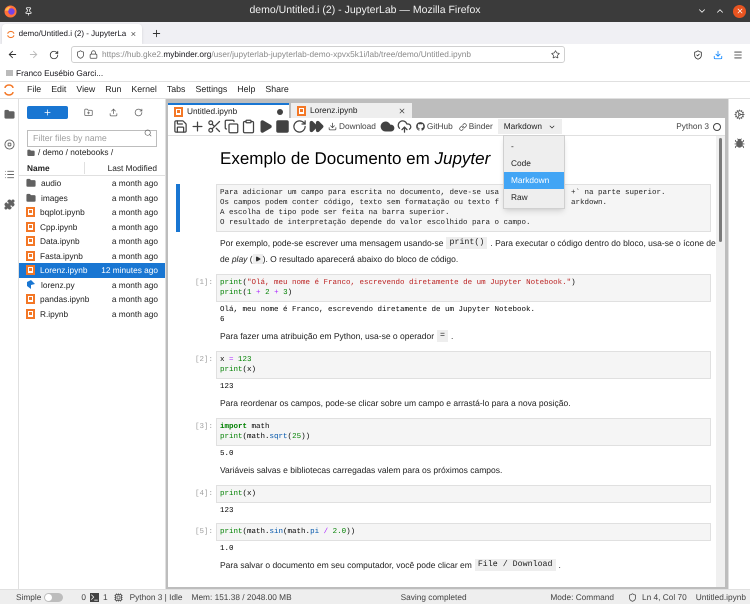 The image size is (750, 604). What do you see at coordinates (180, 126) in the screenshot?
I see `save-icon` at bounding box center [180, 126].